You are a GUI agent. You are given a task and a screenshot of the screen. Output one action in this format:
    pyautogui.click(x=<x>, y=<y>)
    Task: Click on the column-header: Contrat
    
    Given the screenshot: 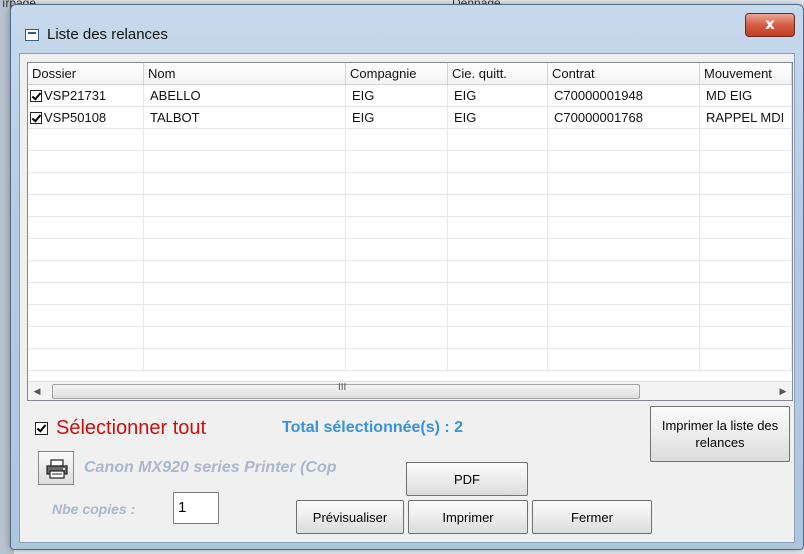 What is the action you would take?
    pyautogui.click(x=624, y=74)
    